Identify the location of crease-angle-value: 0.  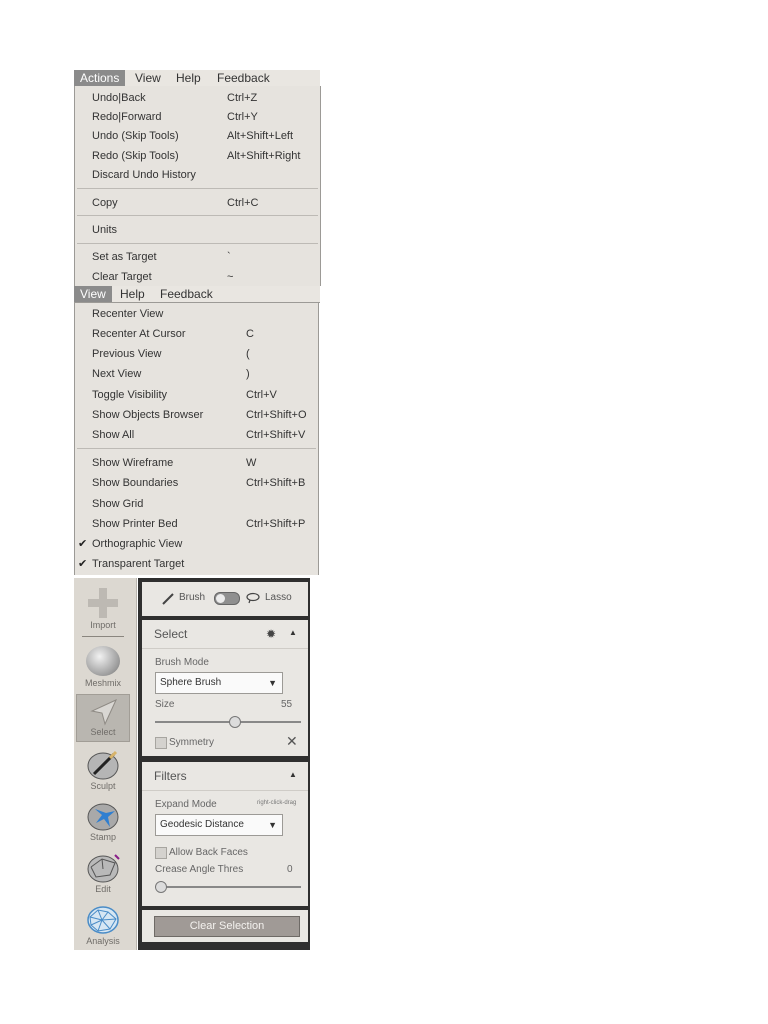
(290, 869).